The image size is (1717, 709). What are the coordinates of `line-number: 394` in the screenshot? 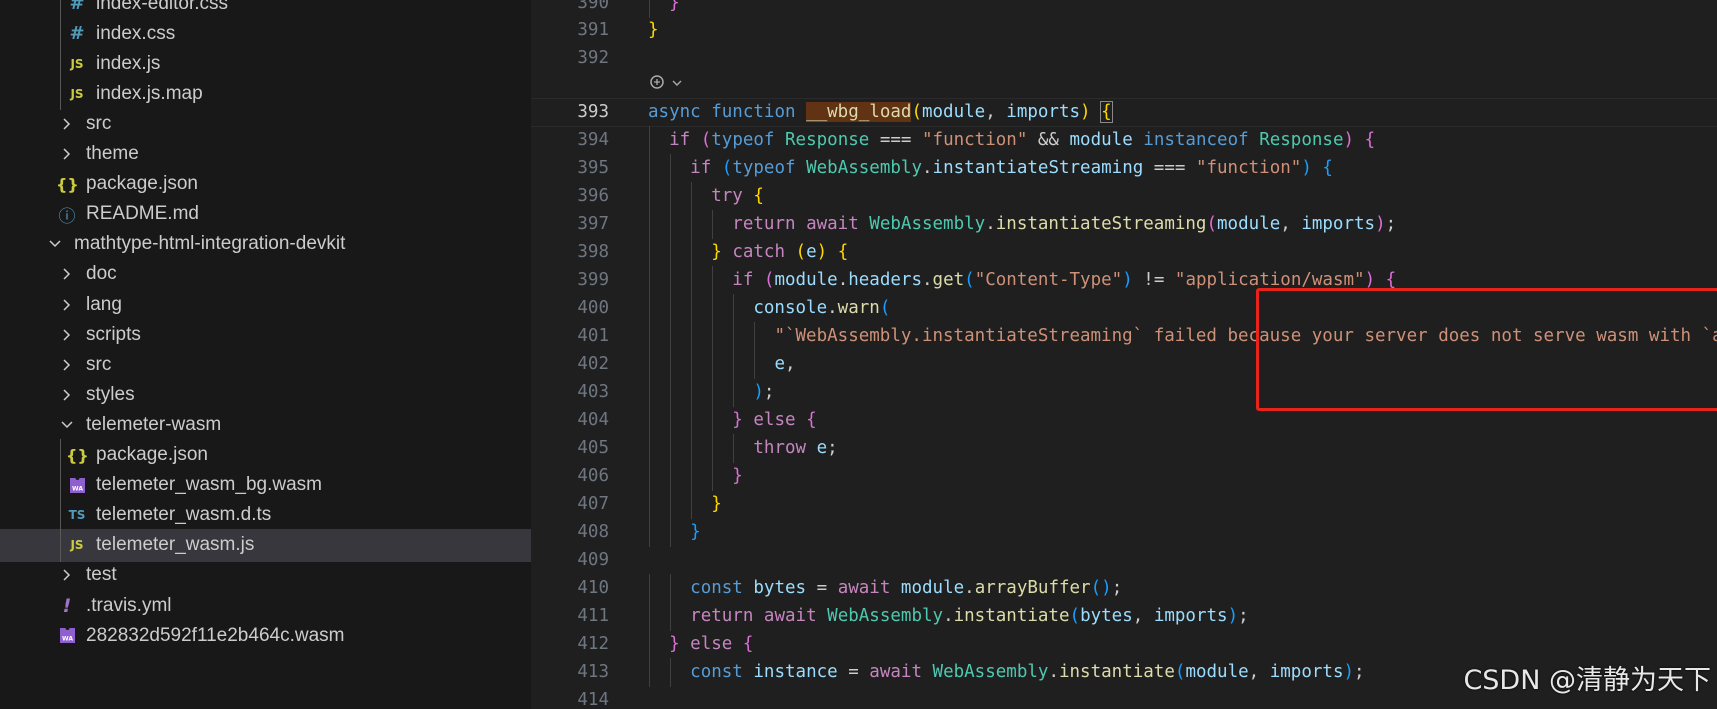 It's located at (593, 140).